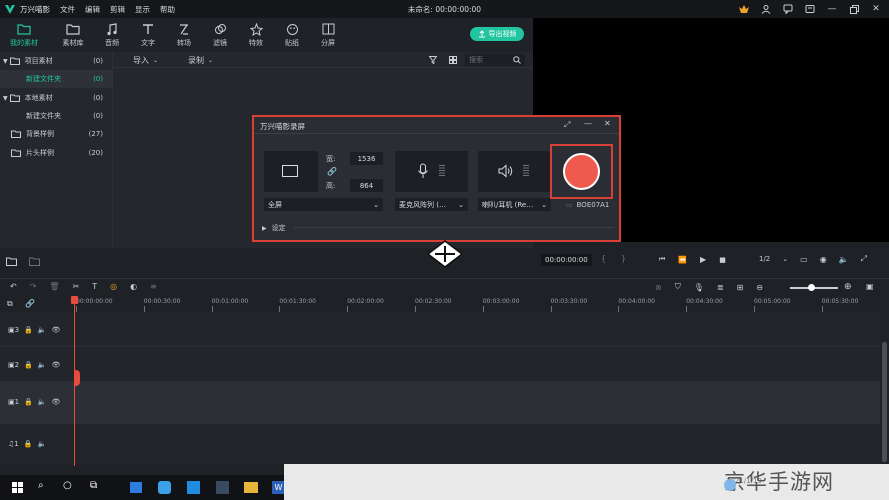  What do you see at coordinates (30, 303) in the screenshot?
I see `link-icon: 🔗` at bounding box center [30, 303].